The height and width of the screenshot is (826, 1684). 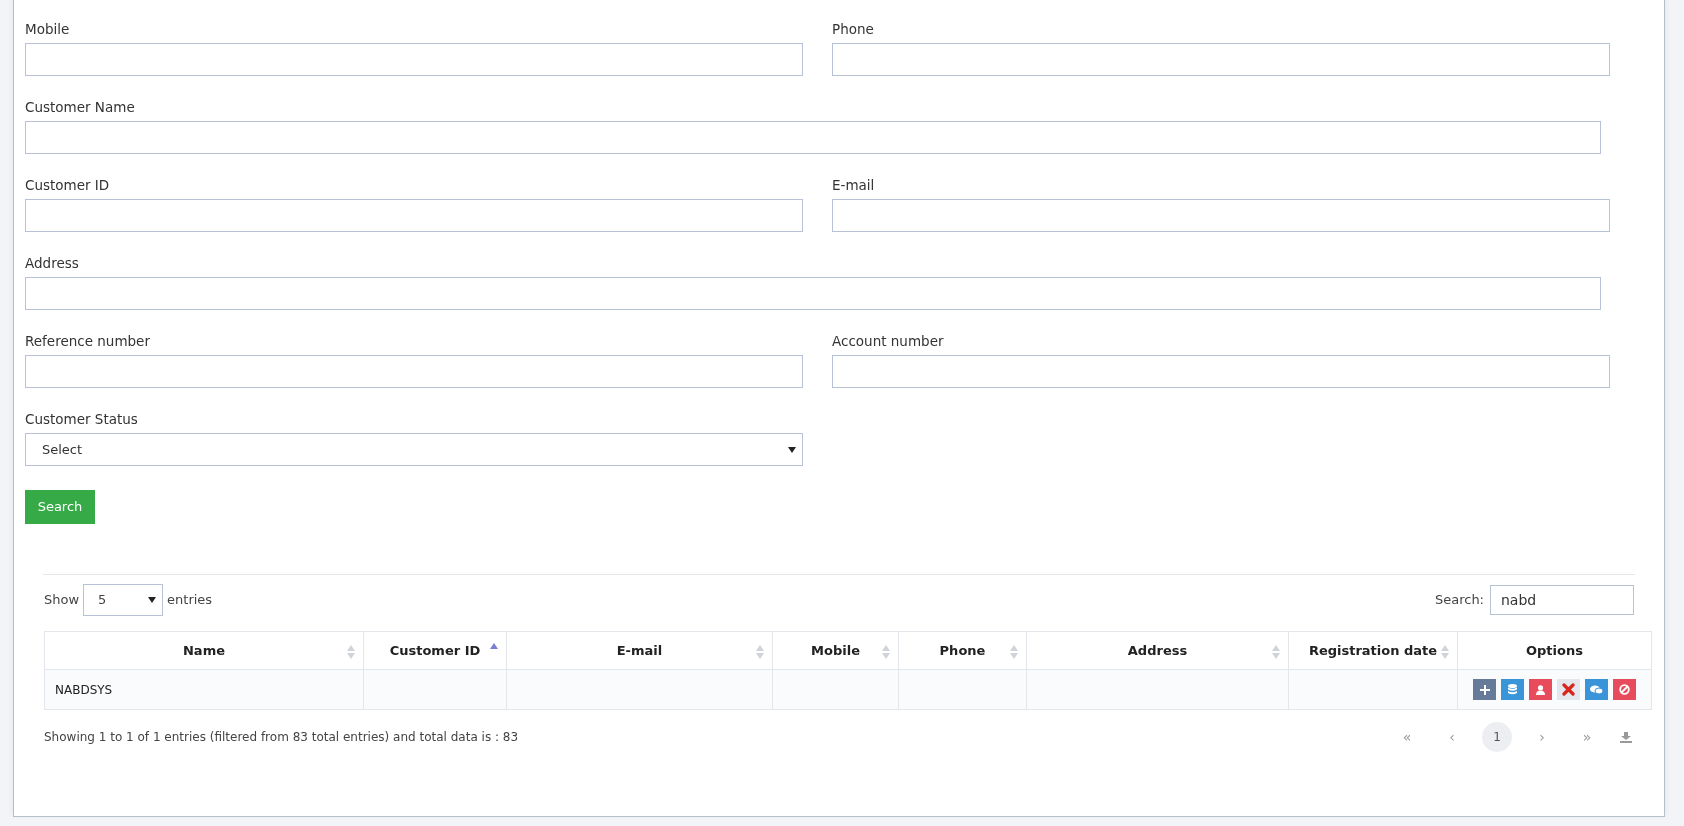 What do you see at coordinates (1459, 600) in the screenshot?
I see `search-label: Search:` at bounding box center [1459, 600].